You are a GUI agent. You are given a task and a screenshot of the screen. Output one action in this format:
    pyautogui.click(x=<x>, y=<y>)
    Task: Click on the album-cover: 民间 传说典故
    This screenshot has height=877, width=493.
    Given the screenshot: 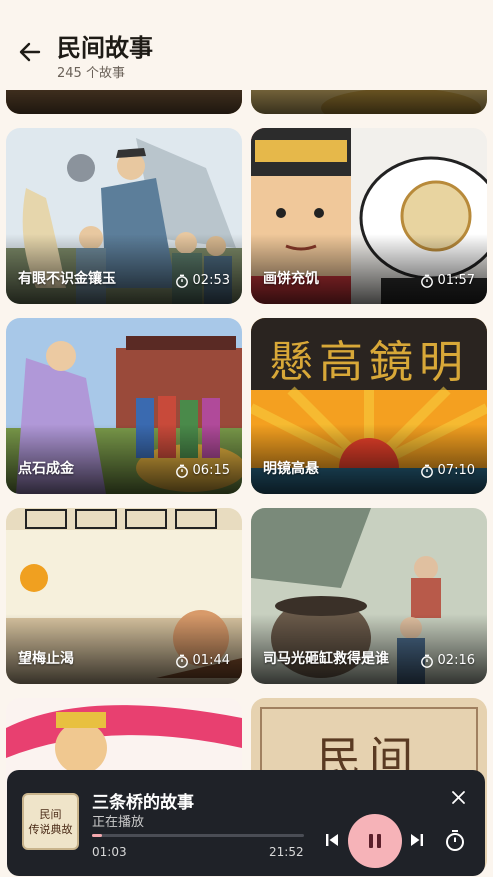 What is the action you would take?
    pyautogui.click(x=50, y=821)
    